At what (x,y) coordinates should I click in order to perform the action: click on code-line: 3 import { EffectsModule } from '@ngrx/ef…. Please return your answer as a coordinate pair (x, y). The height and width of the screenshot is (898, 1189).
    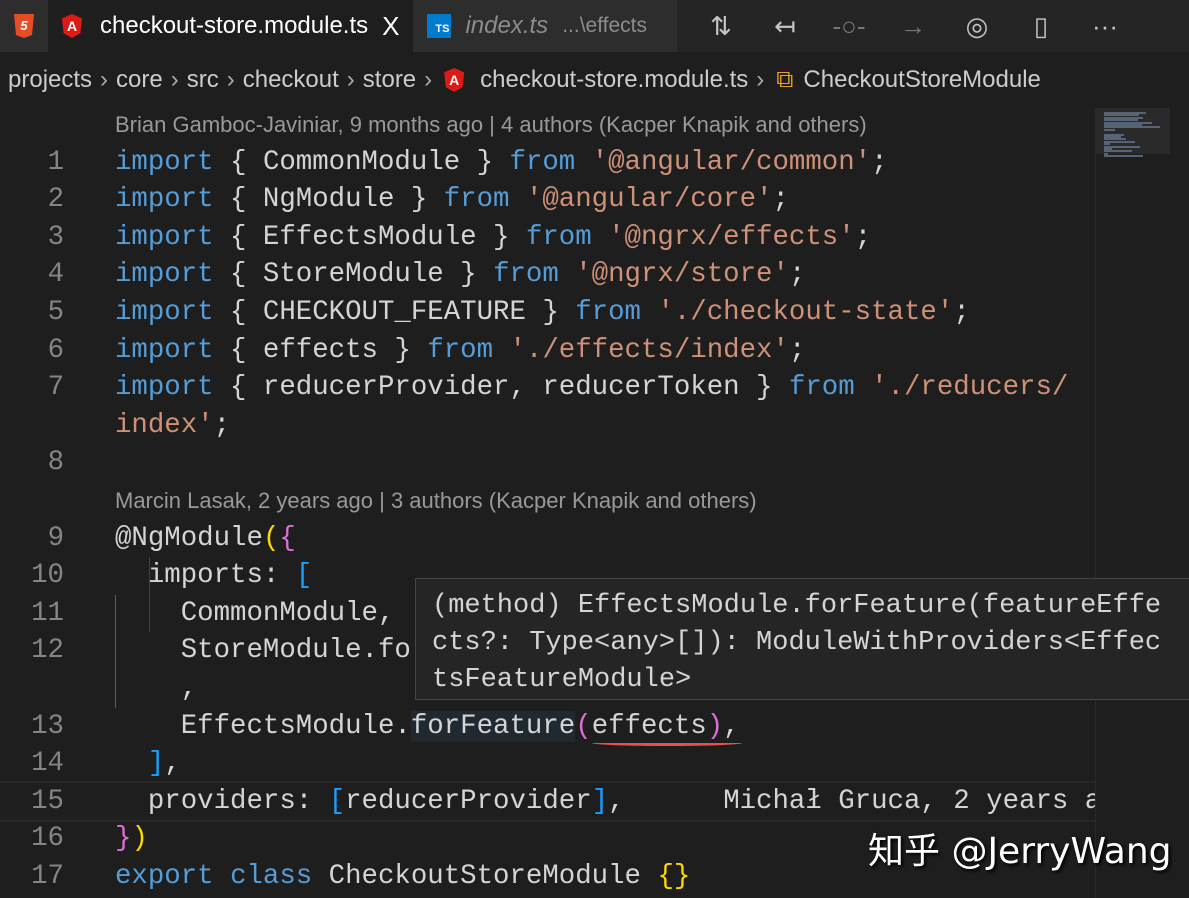
    Looking at the image, I should click on (547, 238).